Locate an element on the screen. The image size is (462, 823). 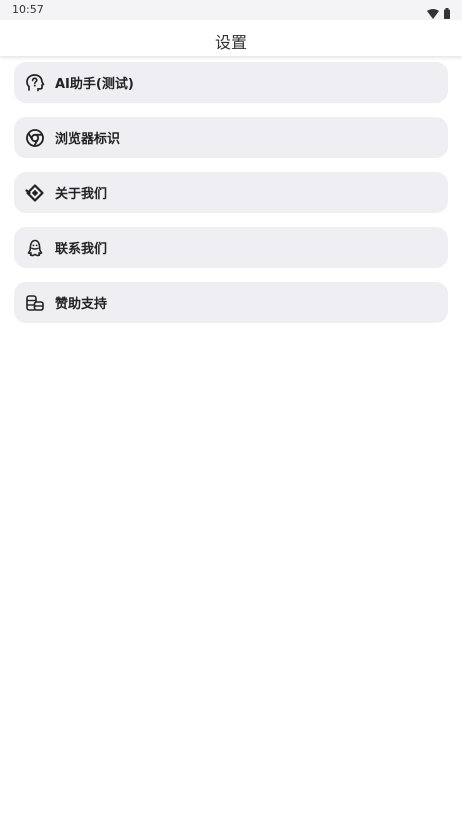
settings-item-label: AI助手(测试) is located at coordinates (94, 84).